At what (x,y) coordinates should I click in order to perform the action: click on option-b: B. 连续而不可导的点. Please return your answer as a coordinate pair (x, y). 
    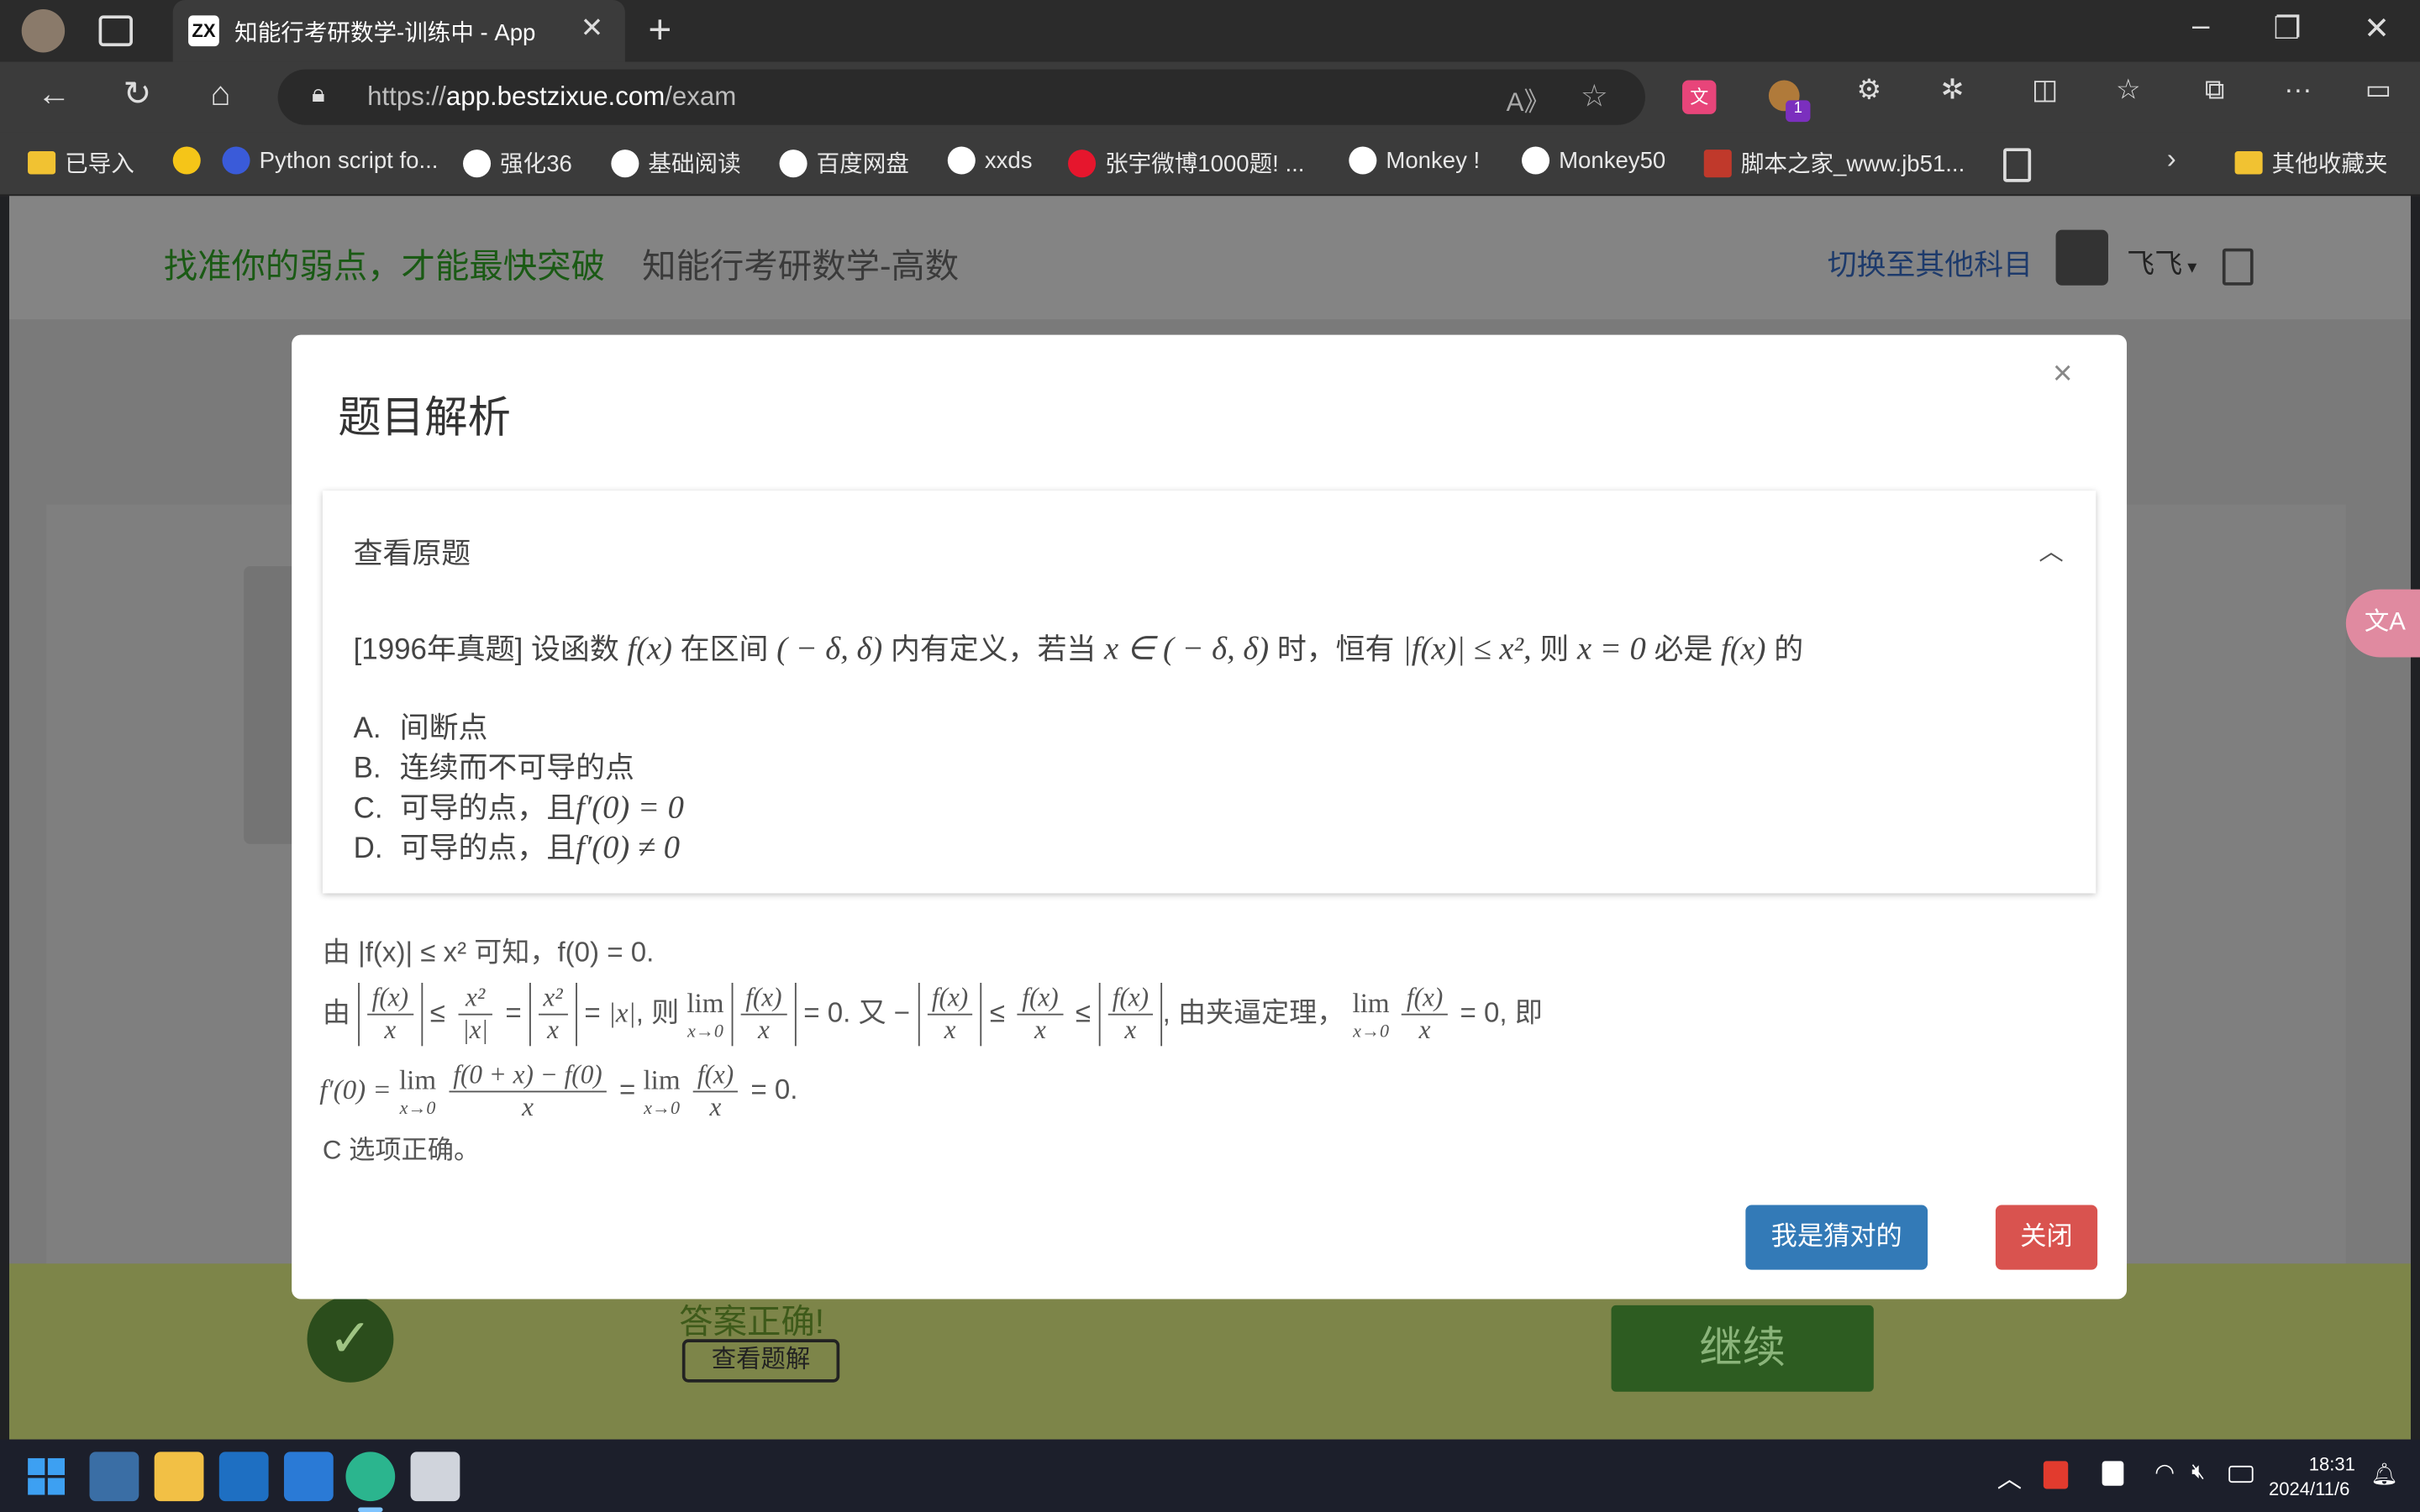
    Looking at the image, I should click on (494, 769).